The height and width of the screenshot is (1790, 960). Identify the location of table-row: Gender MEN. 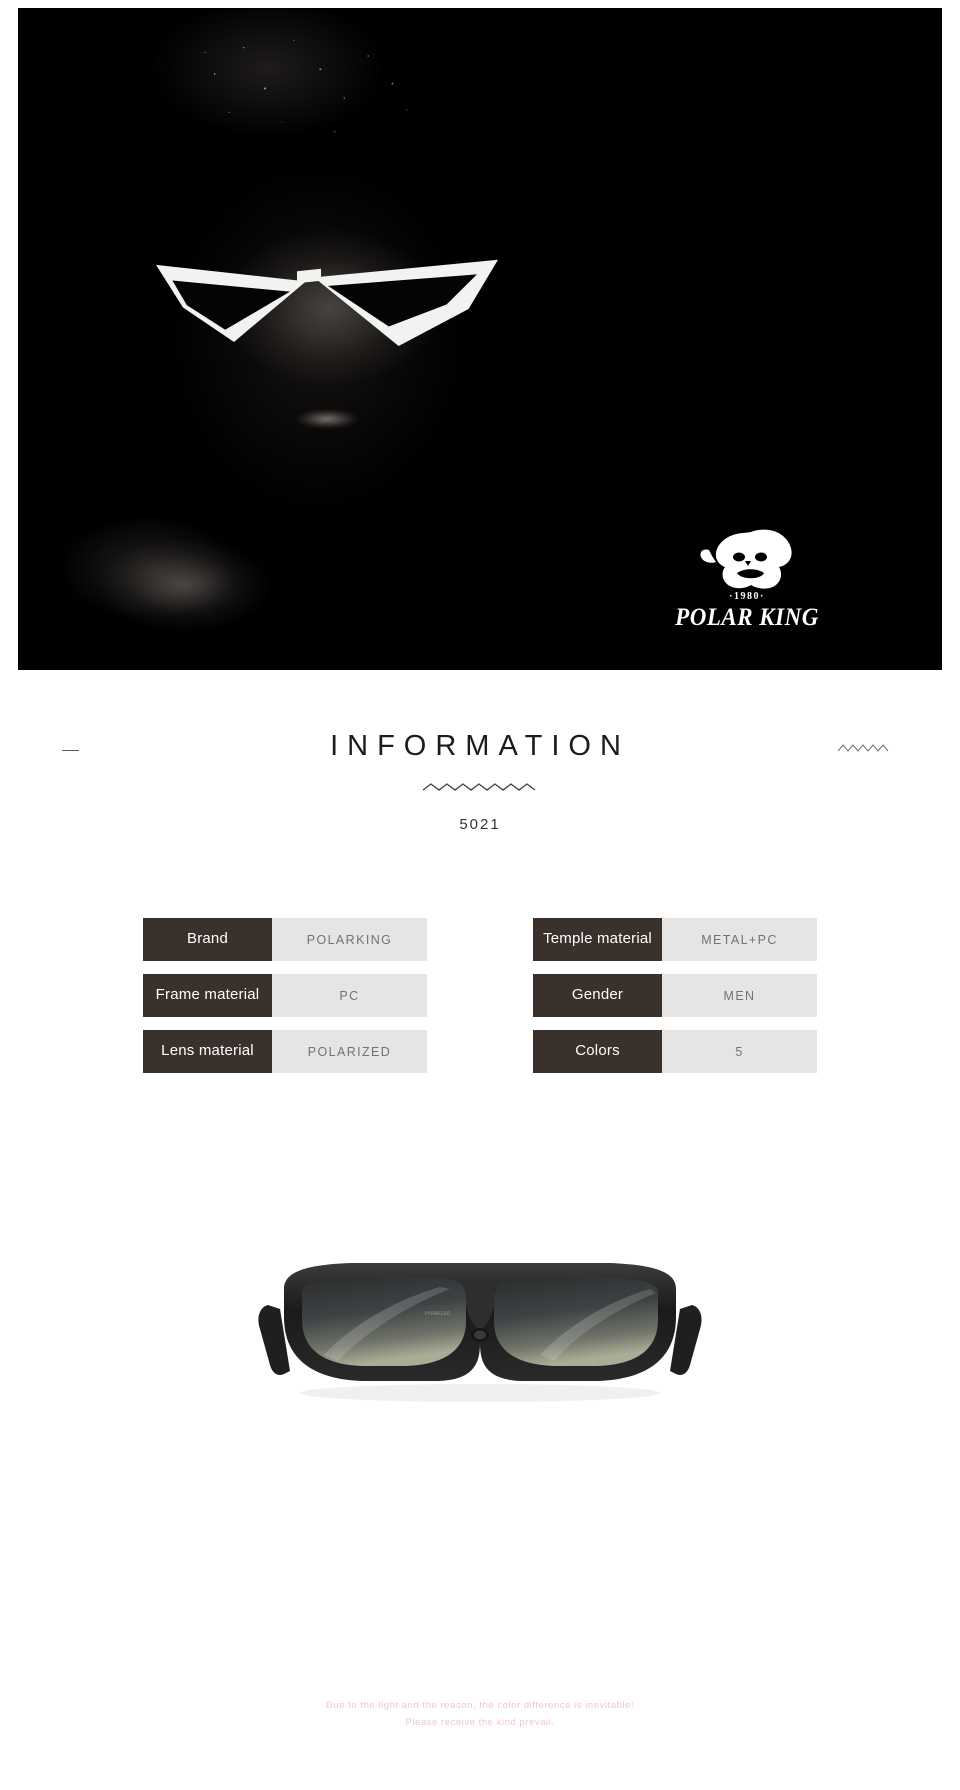
(675, 995).